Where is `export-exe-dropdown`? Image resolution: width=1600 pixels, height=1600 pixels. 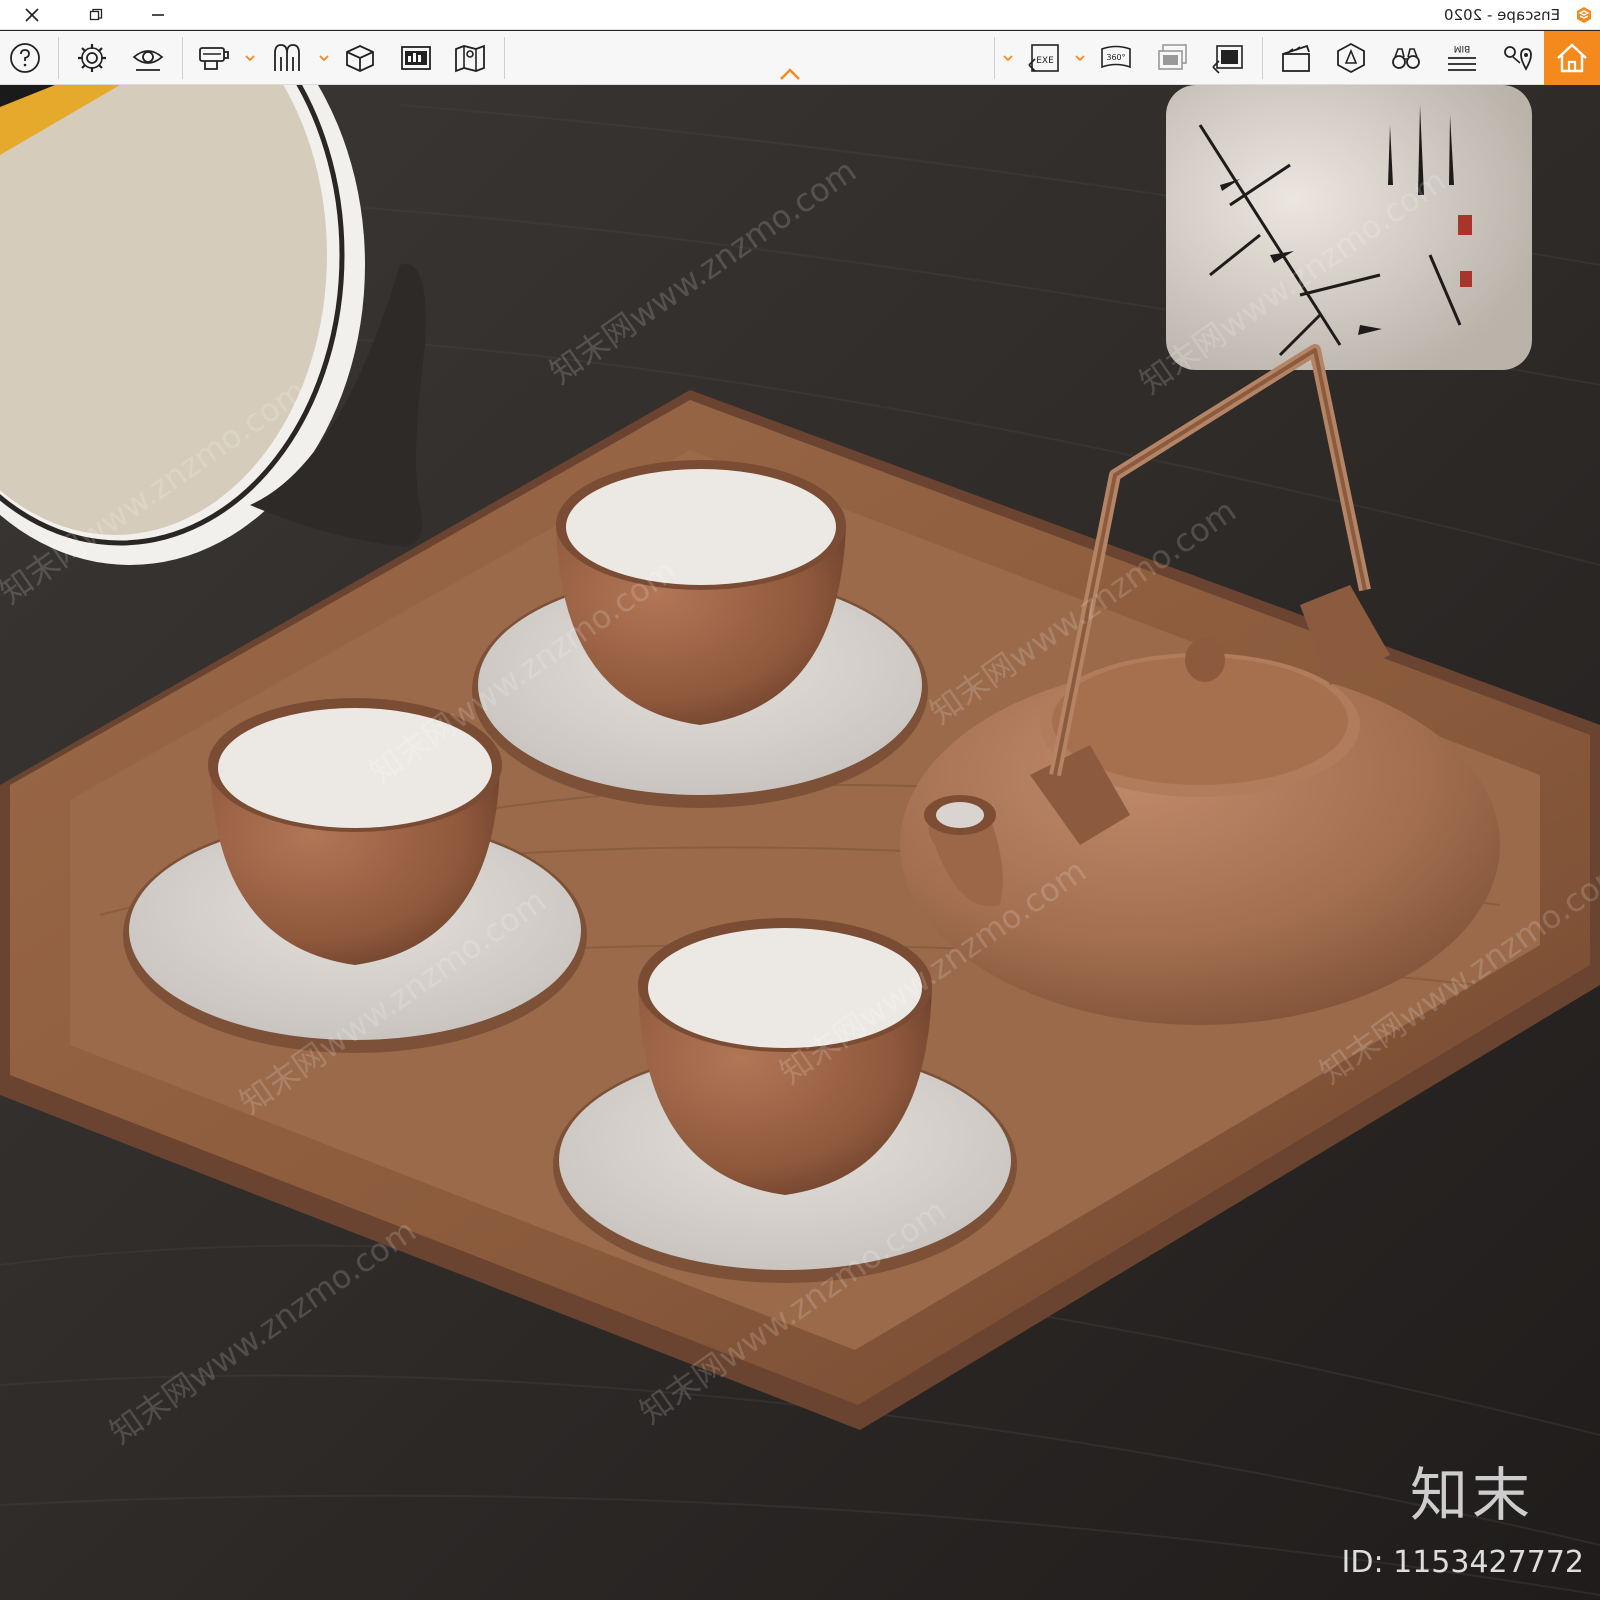 export-exe-dropdown is located at coordinates (1008, 58).